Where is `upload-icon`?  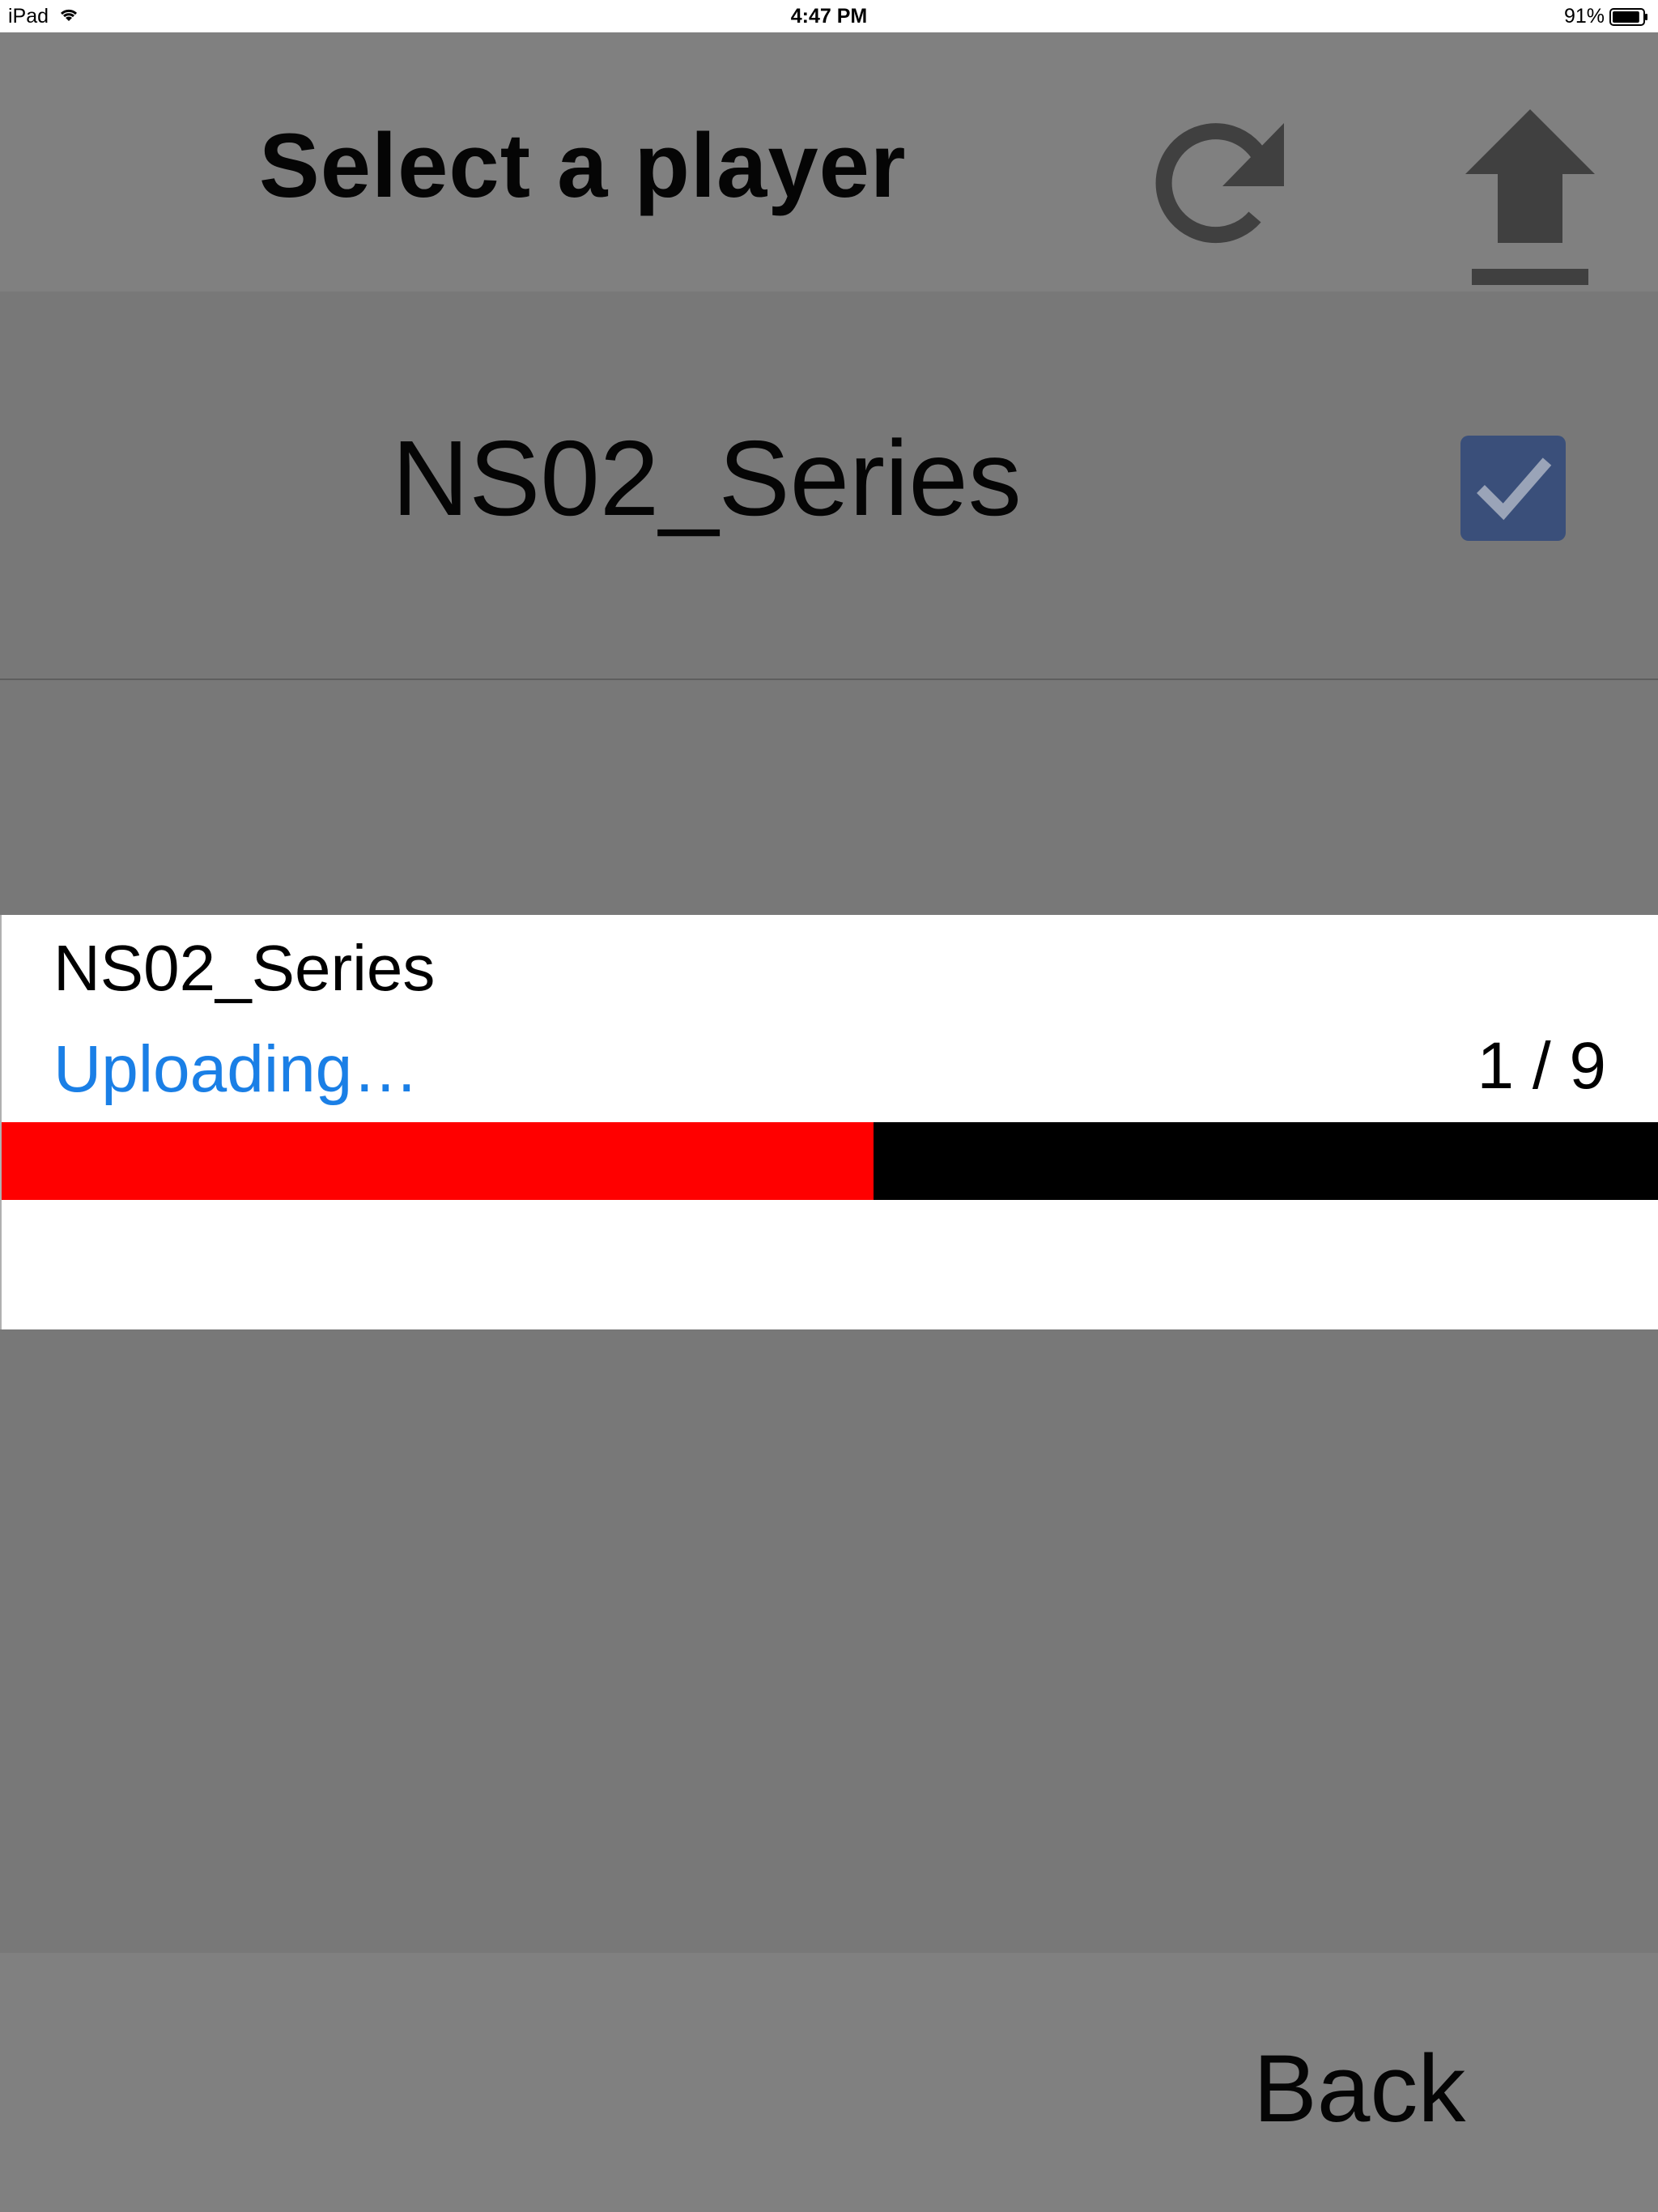
upload-icon is located at coordinates (1530, 197).